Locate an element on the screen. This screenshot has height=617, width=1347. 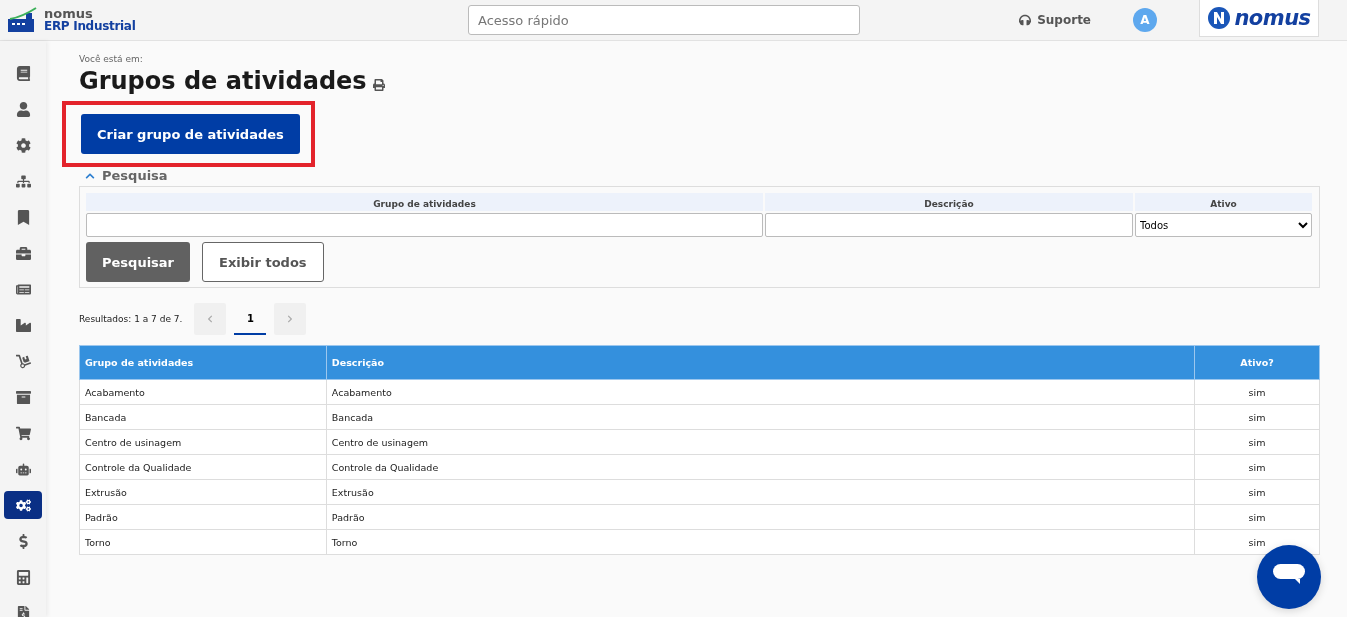
product-name: ERP Industrial is located at coordinates (90, 26).